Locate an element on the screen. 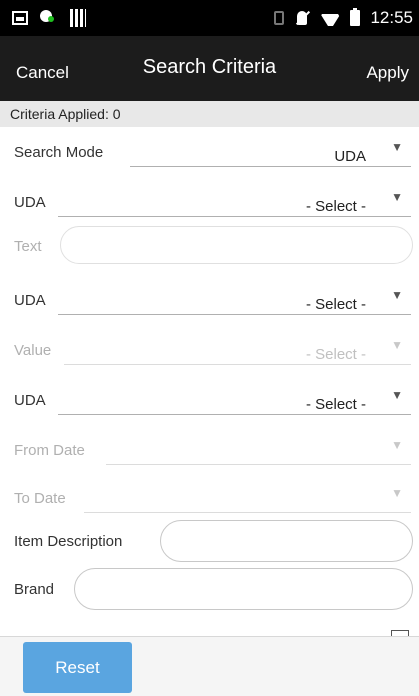 The height and width of the screenshot is (696, 419). from-date-label: From Date is located at coordinates (49, 450).